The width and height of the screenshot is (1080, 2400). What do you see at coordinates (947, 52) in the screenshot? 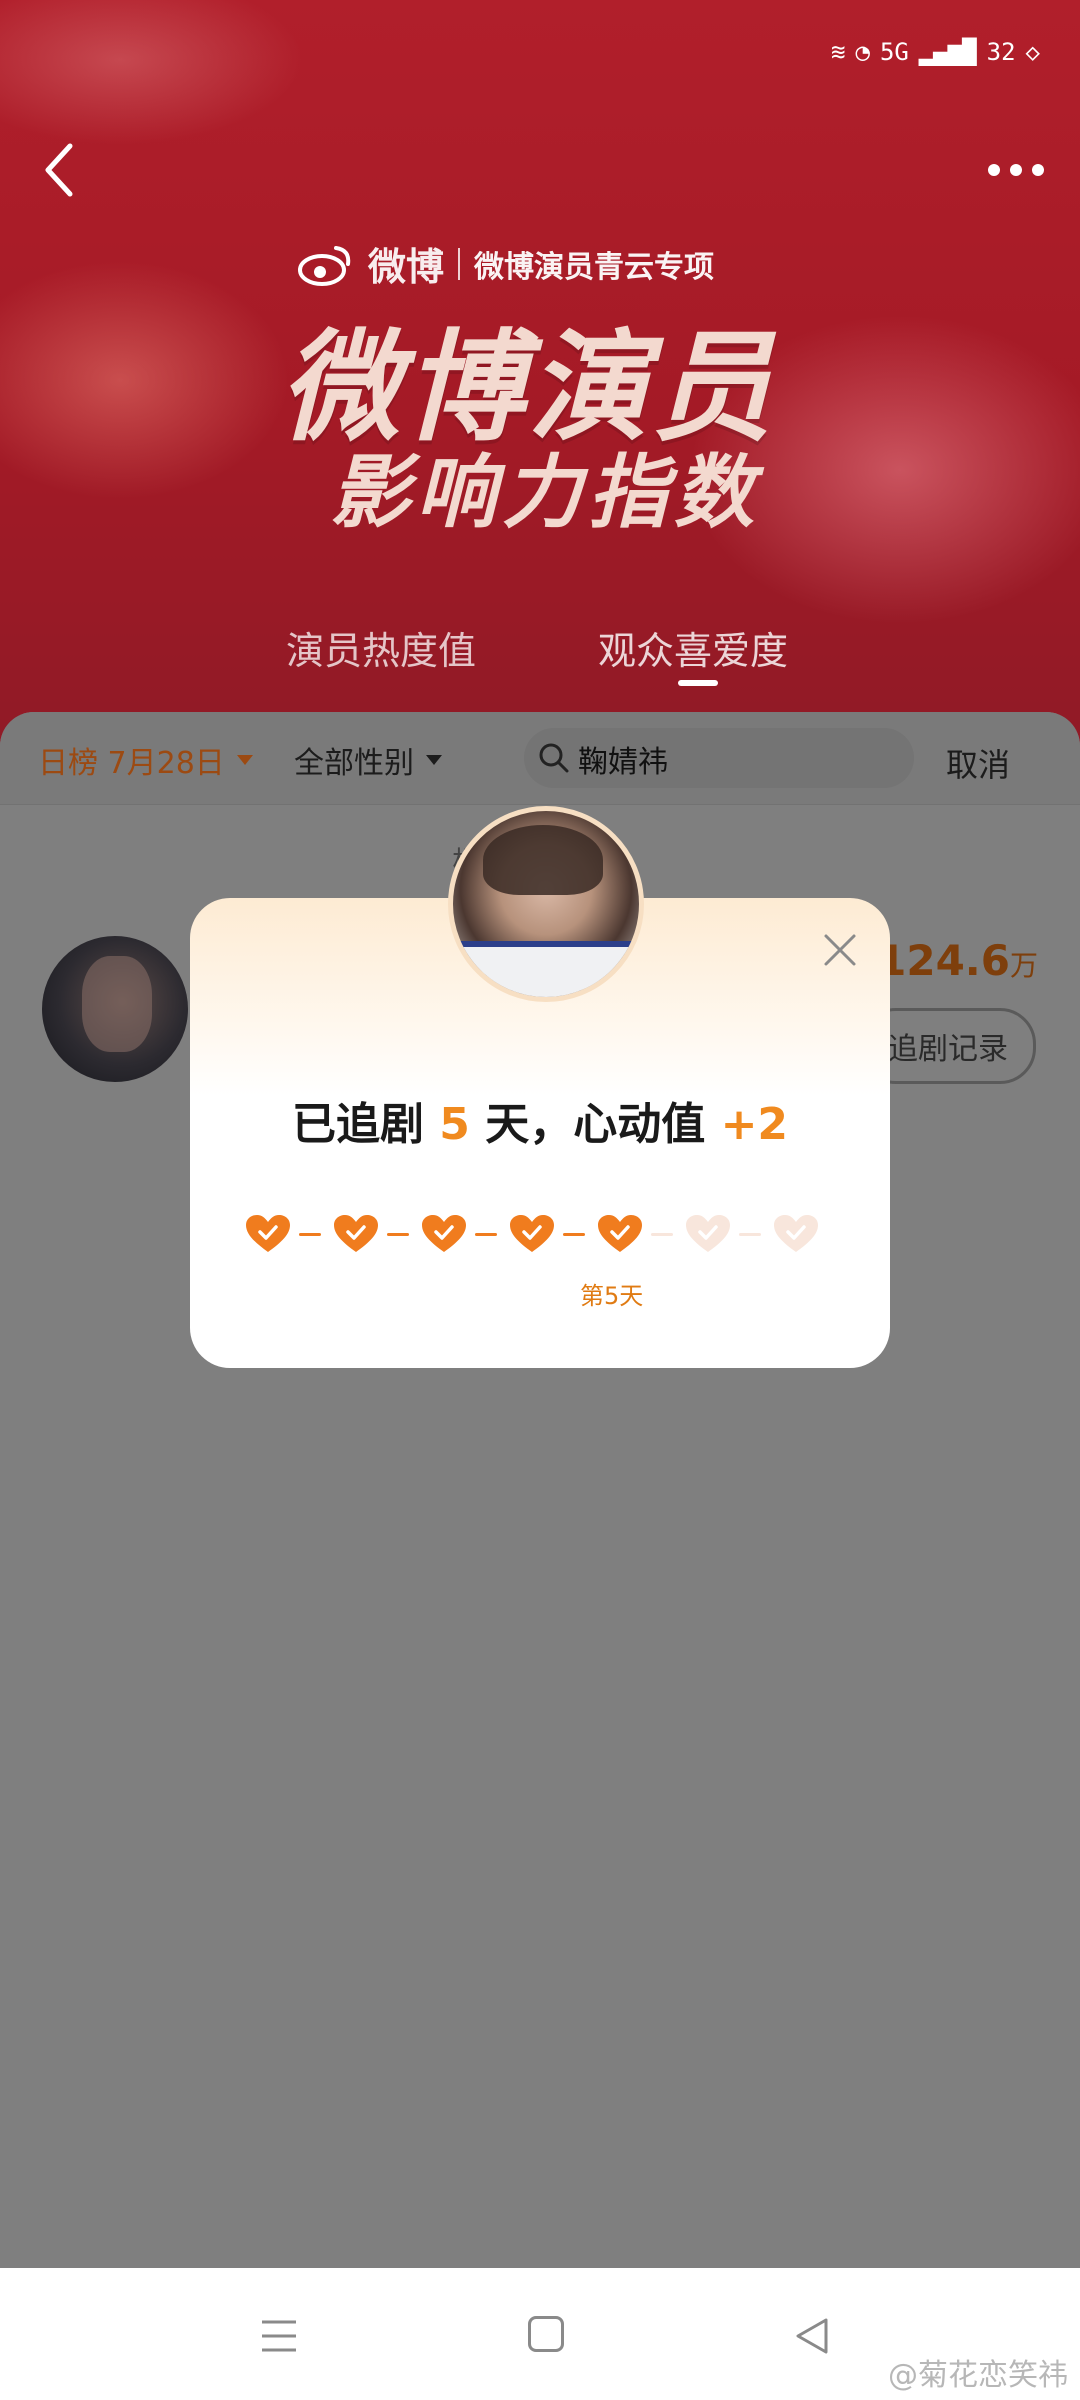
I see `signal-icon: ▂▄▆█` at bounding box center [947, 52].